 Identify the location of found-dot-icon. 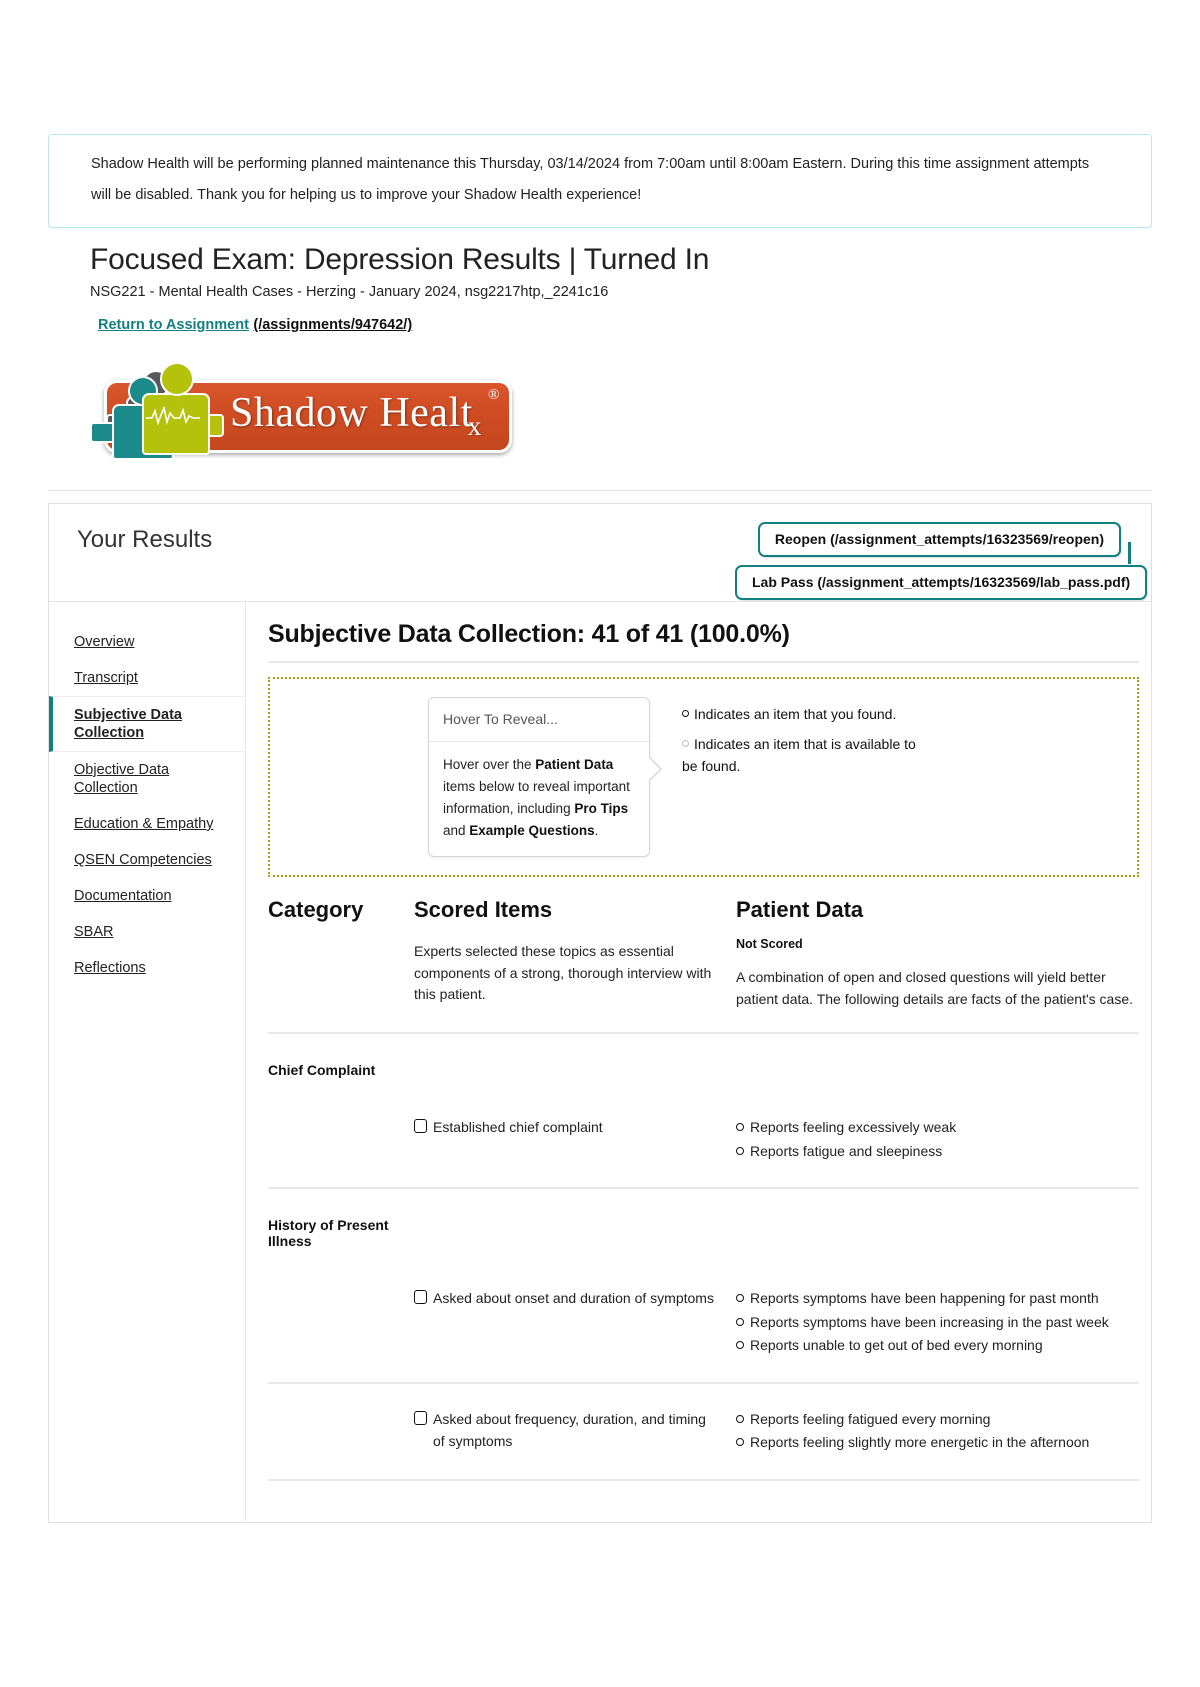
(685, 713).